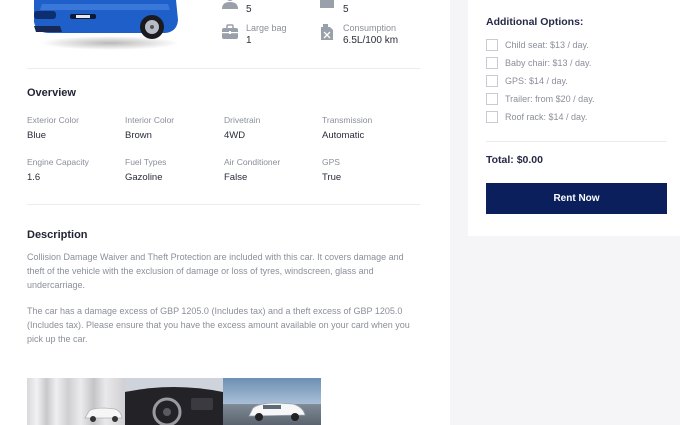 This screenshot has height=425, width=680. Describe the element at coordinates (346, 9) in the screenshot. I see `spec-doors-value: 5` at that location.